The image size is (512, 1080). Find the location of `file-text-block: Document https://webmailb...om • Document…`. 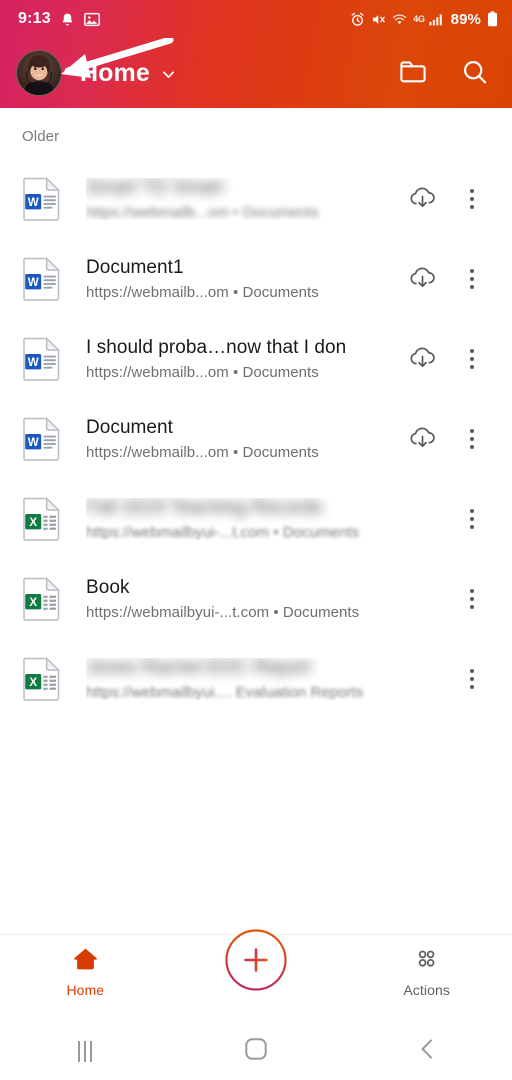

file-text-block: Document https://webmailb...om • Document… is located at coordinates (239, 439).